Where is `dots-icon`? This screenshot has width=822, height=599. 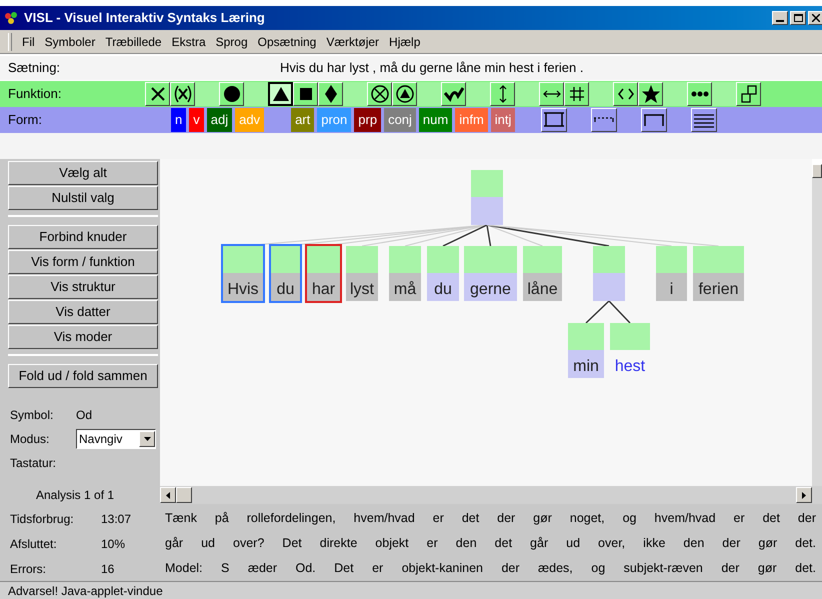
dots-icon is located at coordinates (699, 94).